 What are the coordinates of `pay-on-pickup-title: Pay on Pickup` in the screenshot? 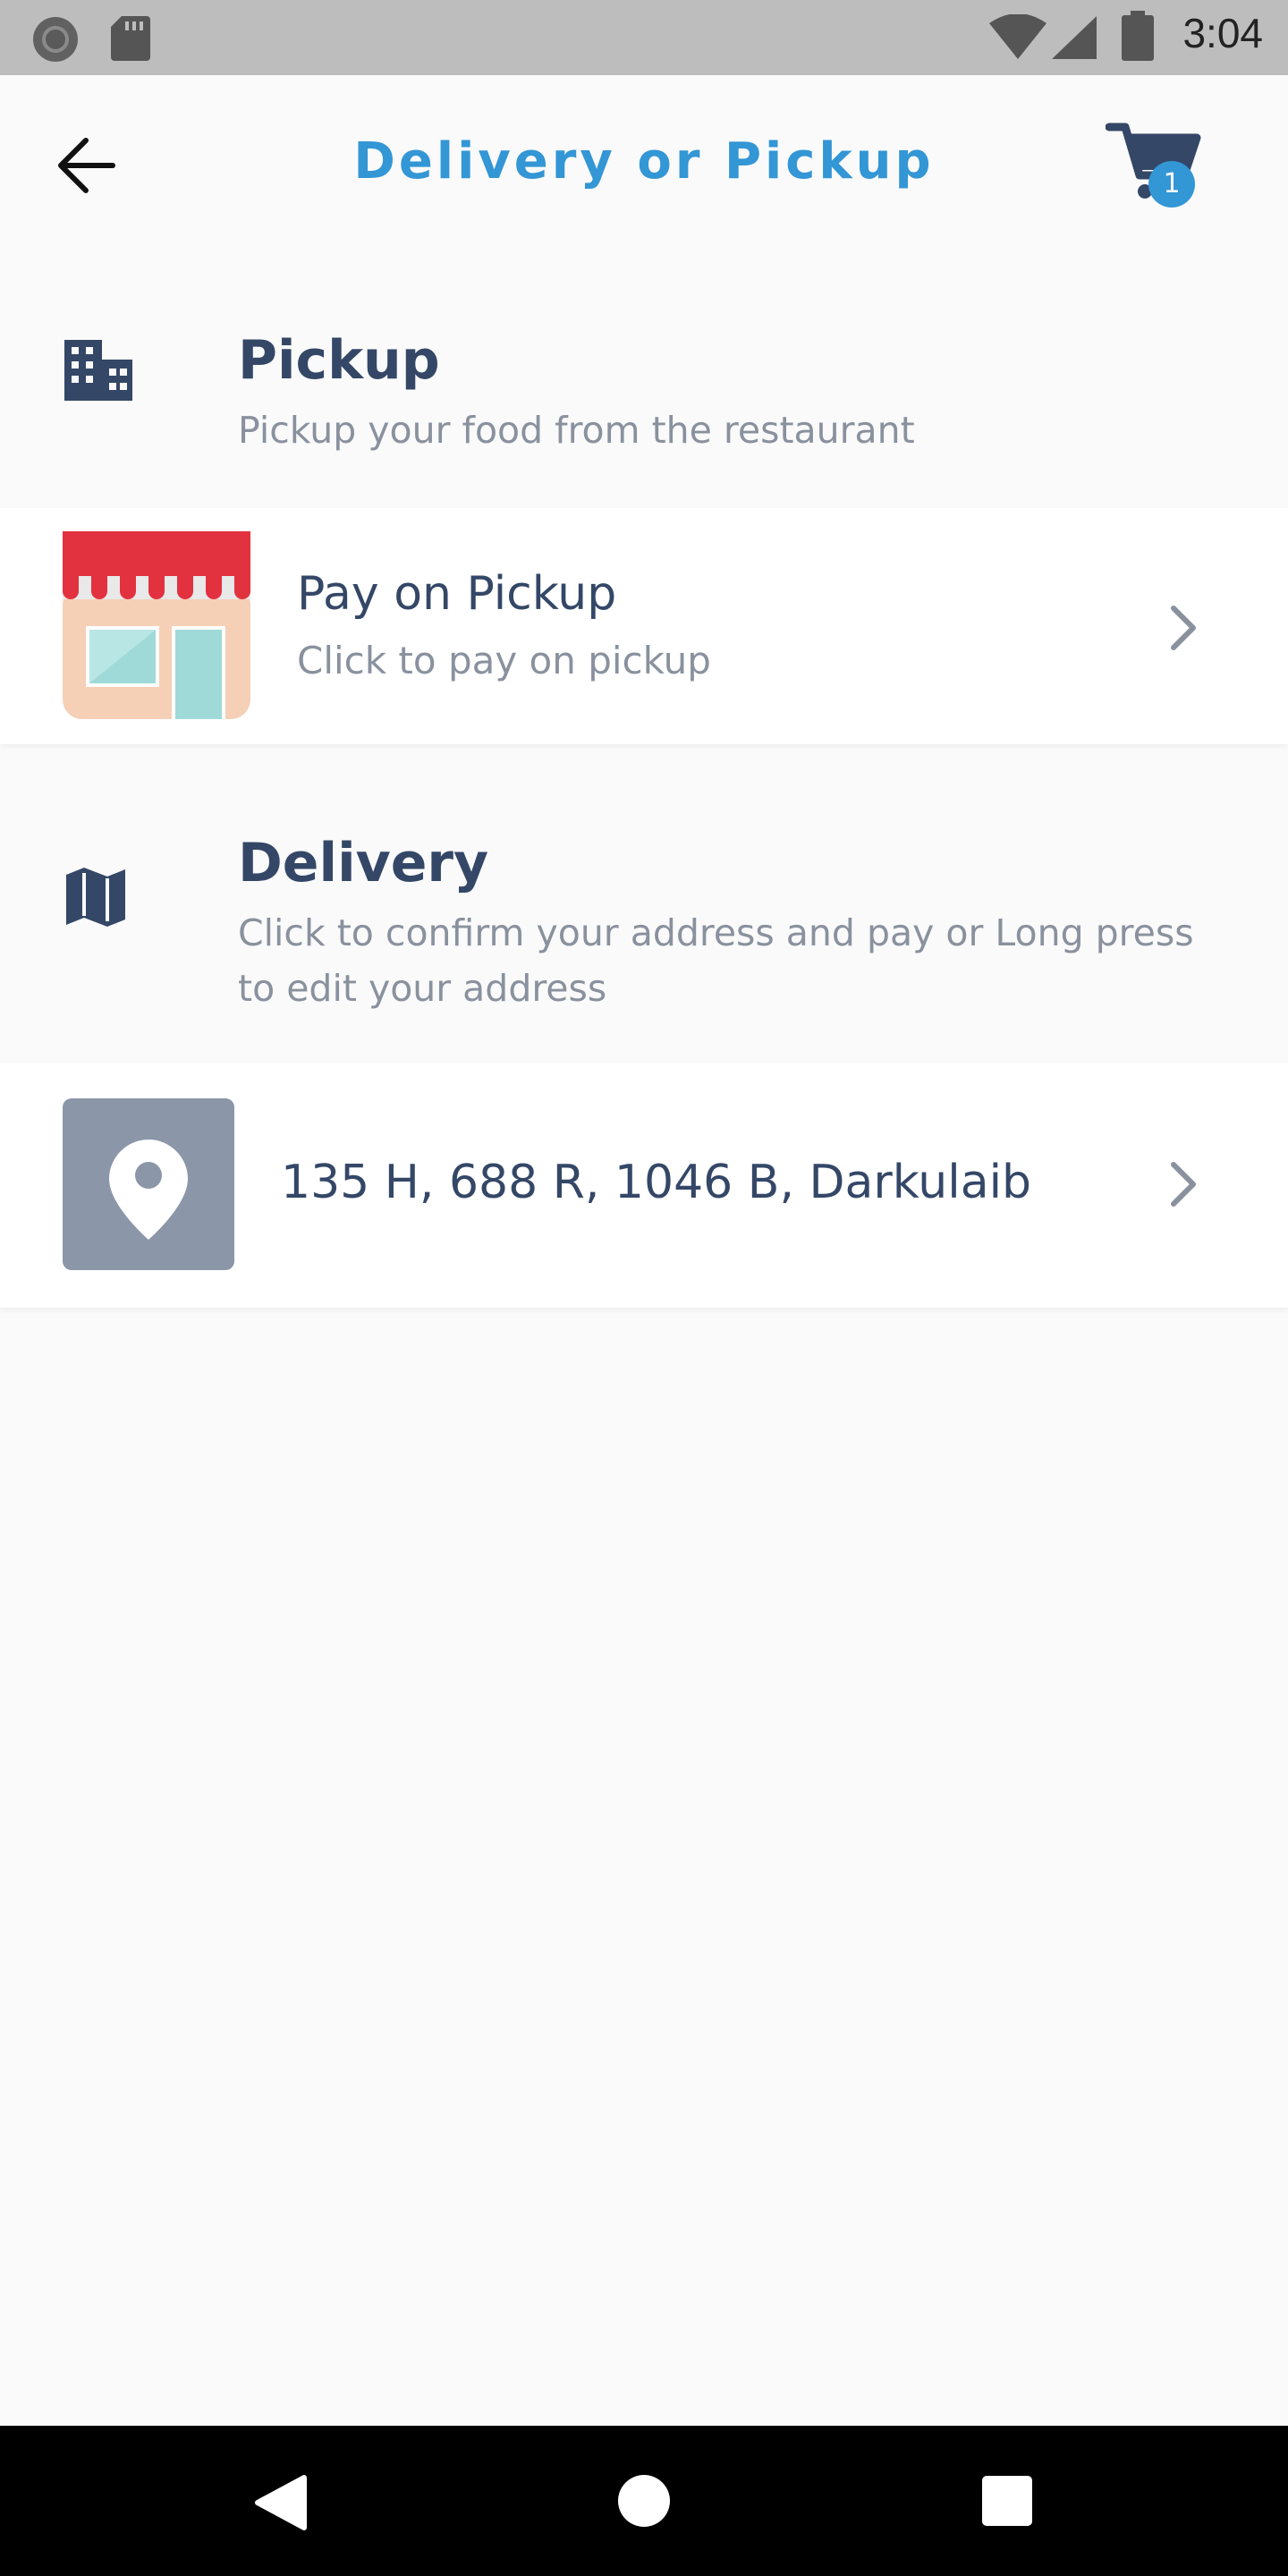 It's located at (457, 594).